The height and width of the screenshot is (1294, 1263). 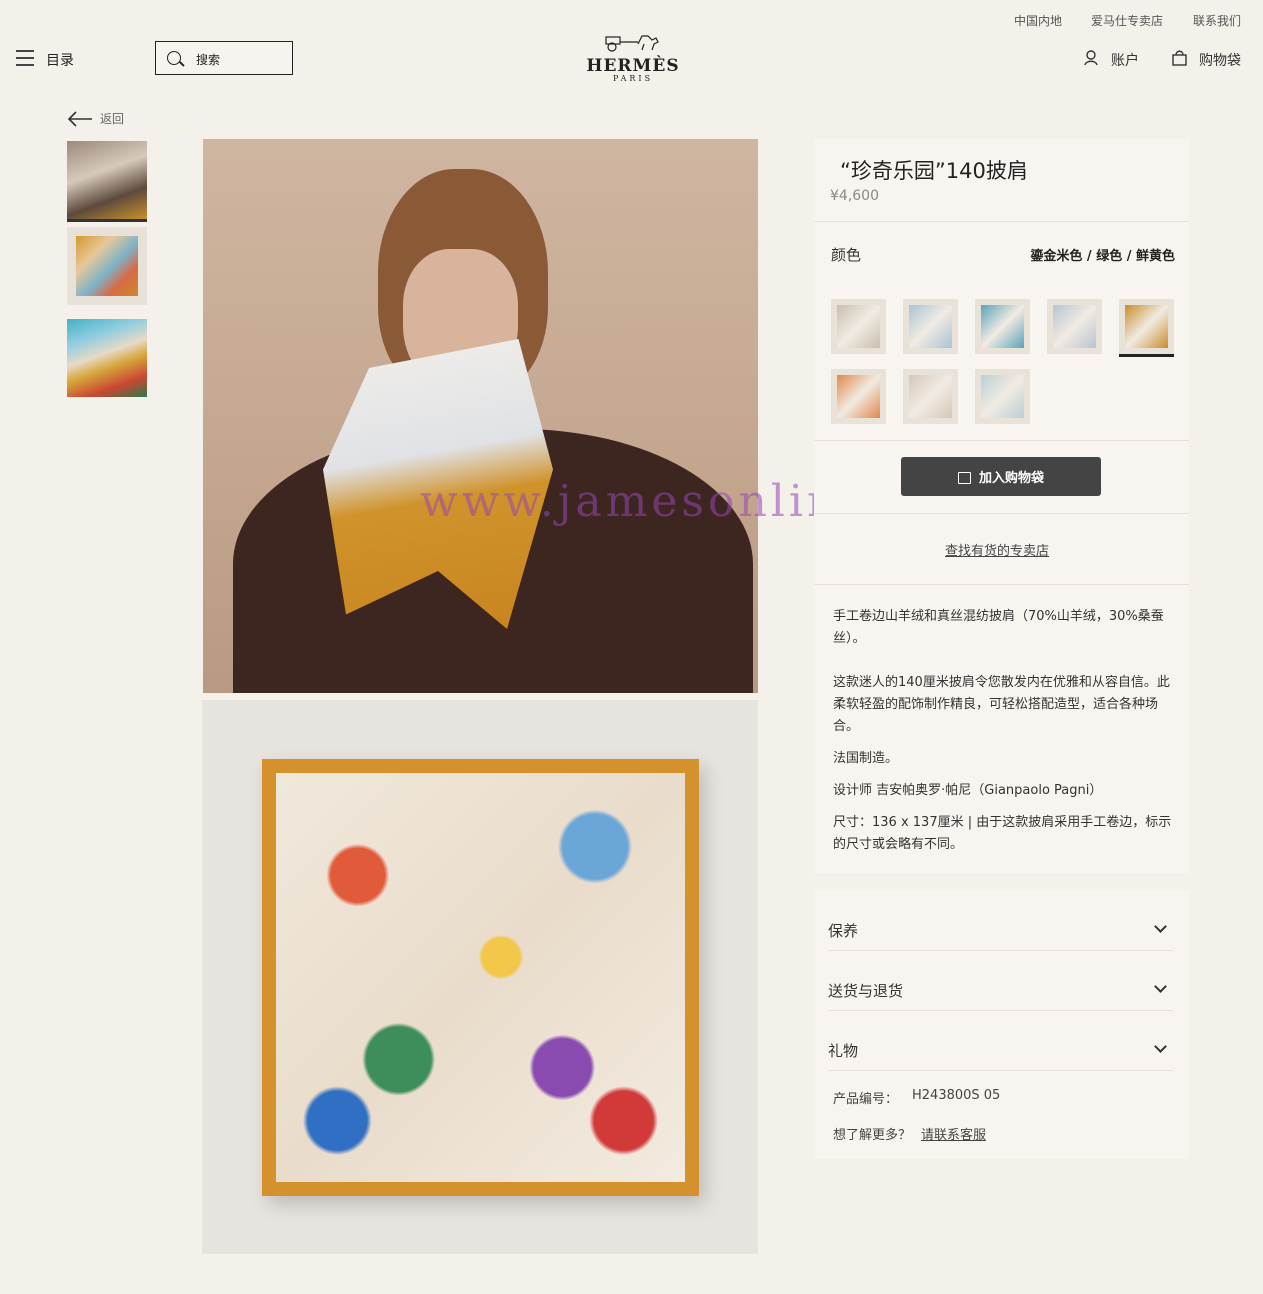 What do you see at coordinates (224, 58) in the screenshot?
I see `search-input: 搜索` at bounding box center [224, 58].